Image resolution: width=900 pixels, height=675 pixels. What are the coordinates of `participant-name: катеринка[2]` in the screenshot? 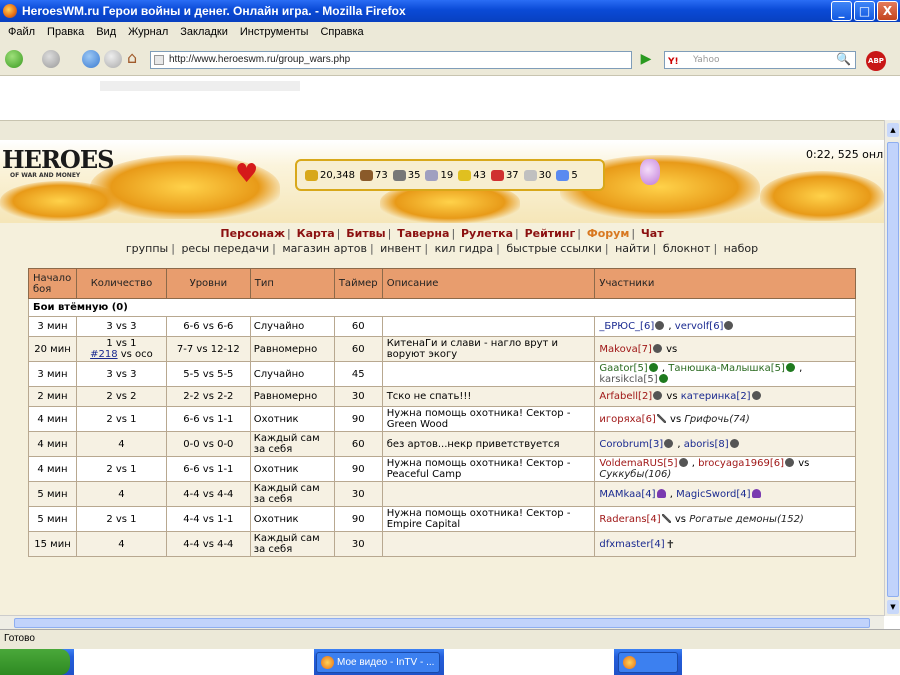 It's located at (716, 396).